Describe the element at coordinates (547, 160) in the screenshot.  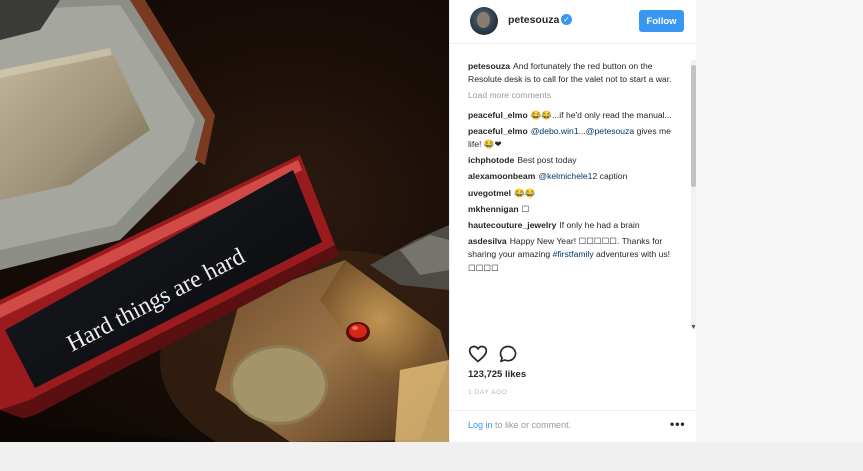
I see `comment-text: Best post today` at that location.